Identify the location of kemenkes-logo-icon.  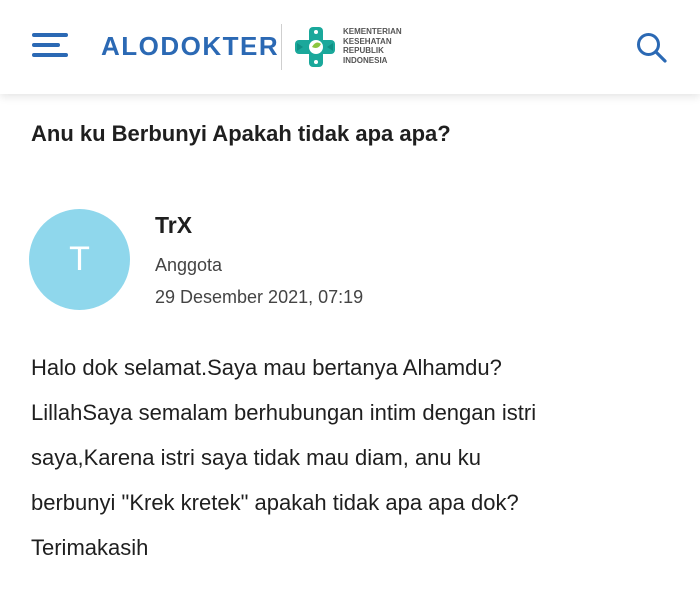
(315, 47).